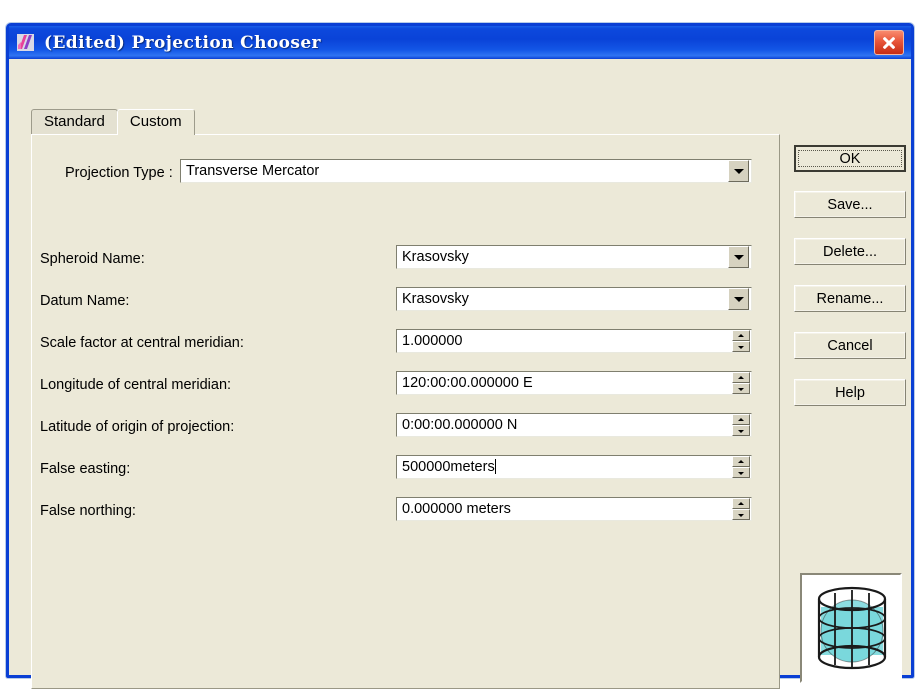  What do you see at coordinates (889, 42) in the screenshot?
I see `close-icon` at bounding box center [889, 42].